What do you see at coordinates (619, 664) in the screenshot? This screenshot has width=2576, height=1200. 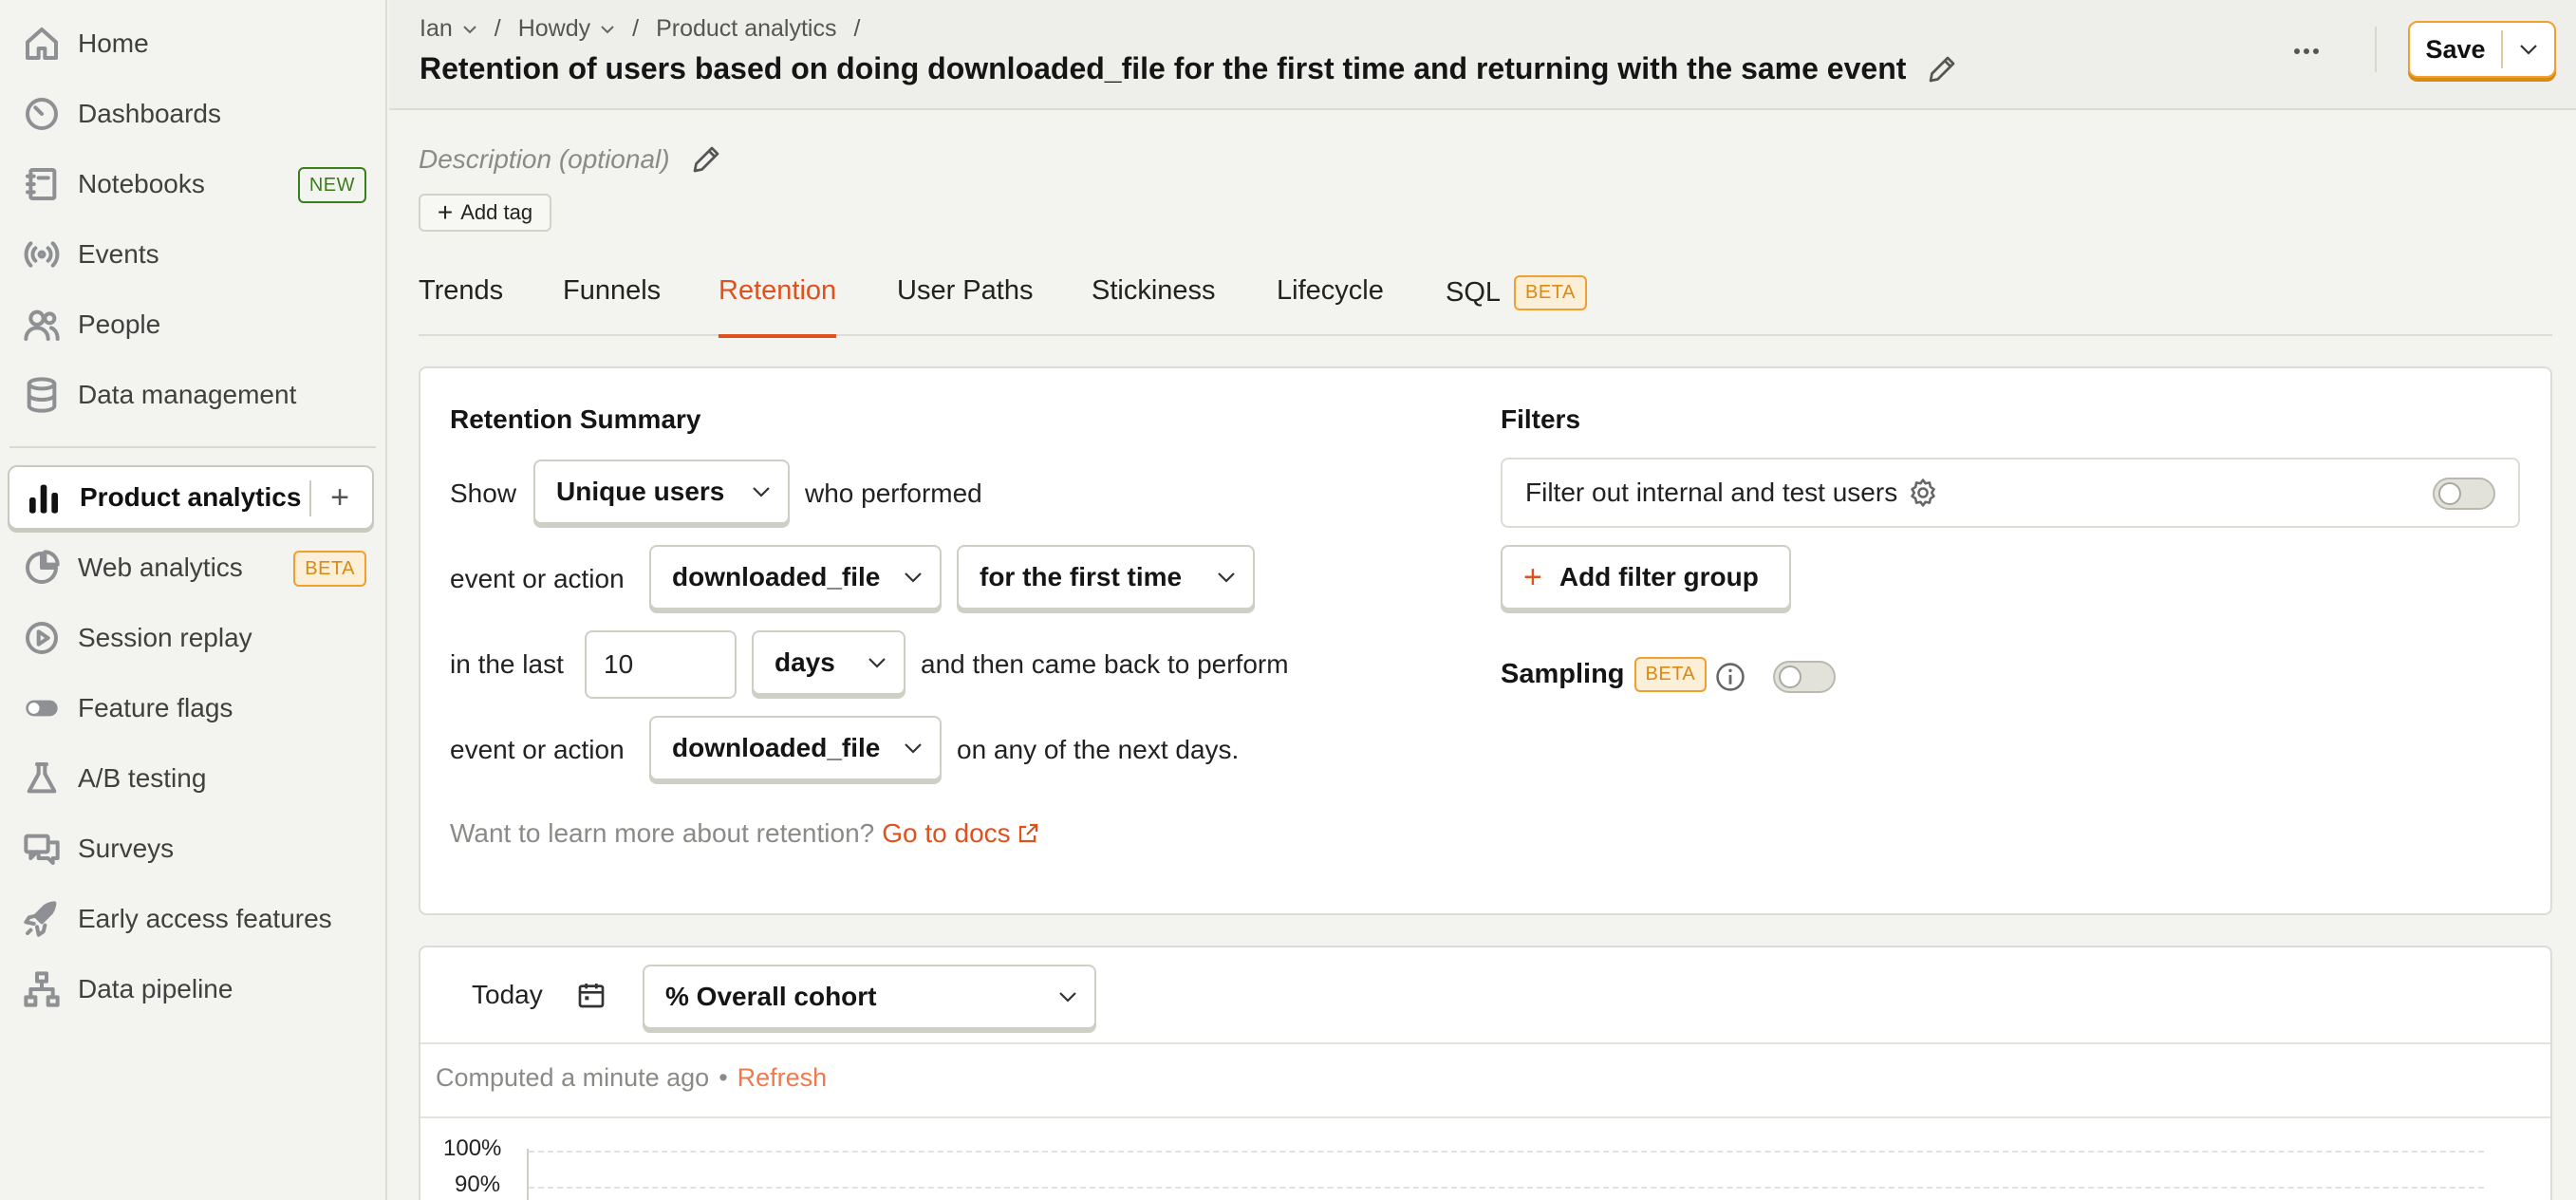 I see `input-value: 10` at bounding box center [619, 664].